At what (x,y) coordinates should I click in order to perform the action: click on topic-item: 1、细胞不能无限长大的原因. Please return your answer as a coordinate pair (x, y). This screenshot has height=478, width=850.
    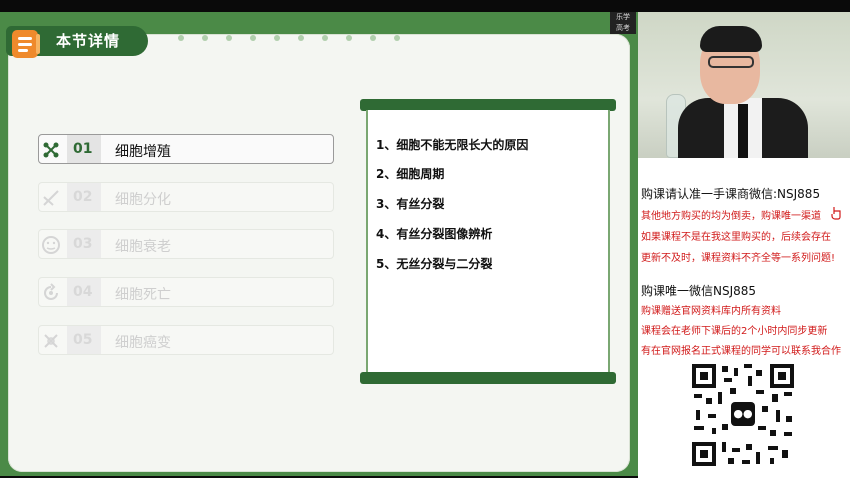
    Looking at the image, I should click on (452, 145).